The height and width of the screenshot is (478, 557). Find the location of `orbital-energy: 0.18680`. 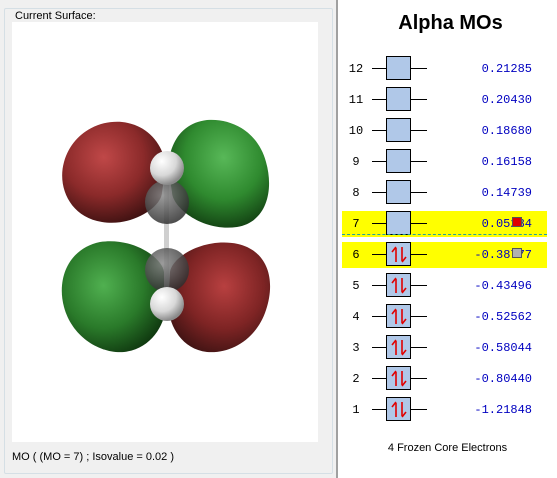

orbital-energy: 0.18680 is located at coordinates (506, 131).